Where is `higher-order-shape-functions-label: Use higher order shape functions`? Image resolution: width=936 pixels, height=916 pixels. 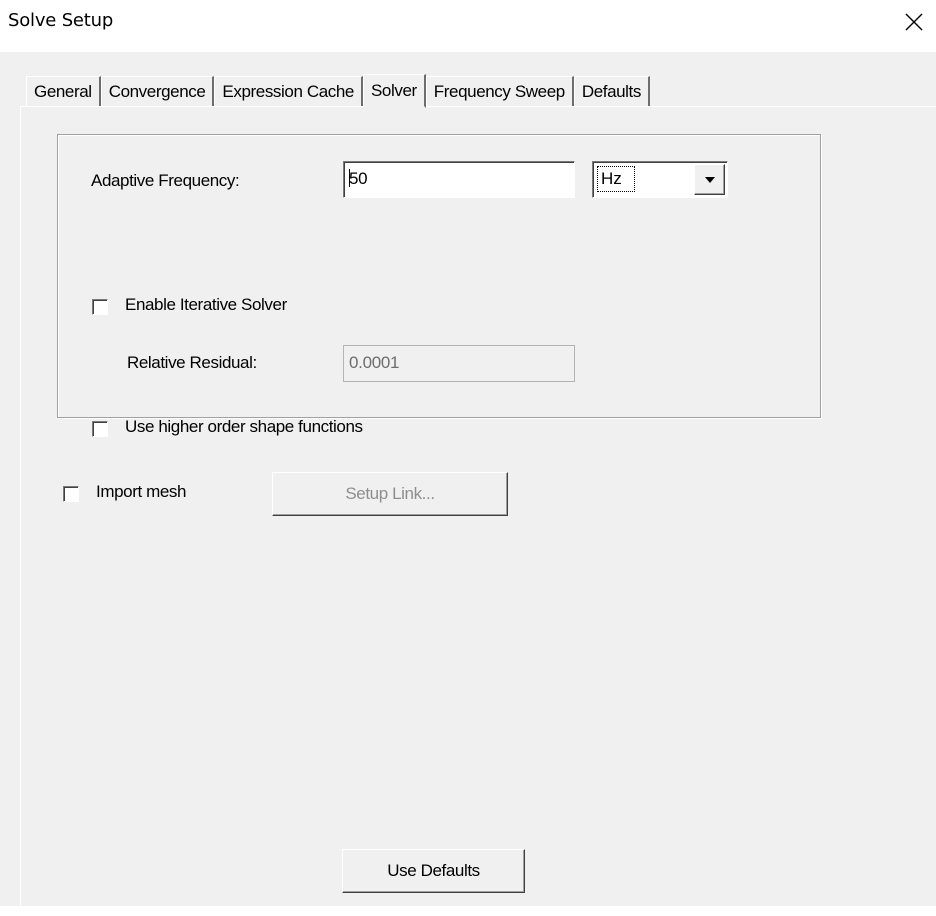 higher-order-shape-functions-label: Use higher order shape functions is located at coordinates (244, 427).